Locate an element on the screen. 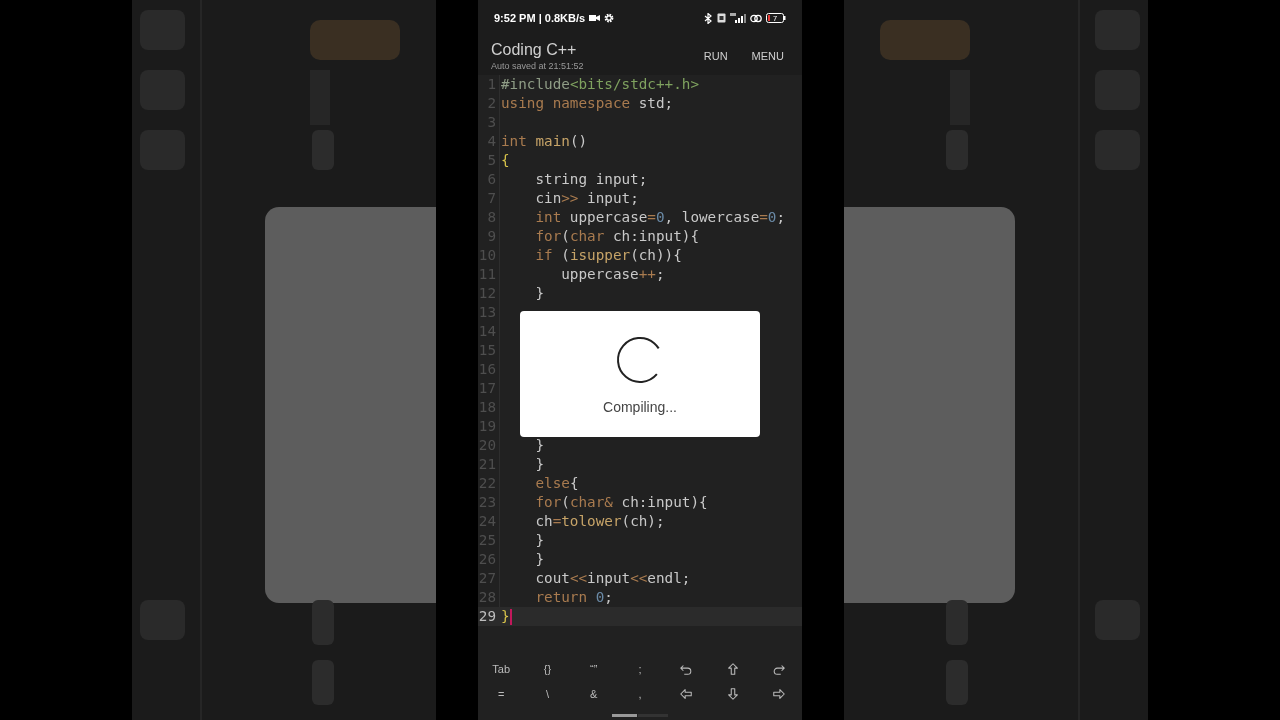 The height and width of the screenshot is (720, 1280). action-button: RUN is located at coordinates (715, 55).